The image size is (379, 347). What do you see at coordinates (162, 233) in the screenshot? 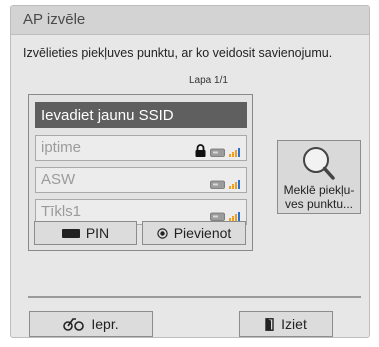
I see `ok-circle-icon` at bounding box center [162, 233].